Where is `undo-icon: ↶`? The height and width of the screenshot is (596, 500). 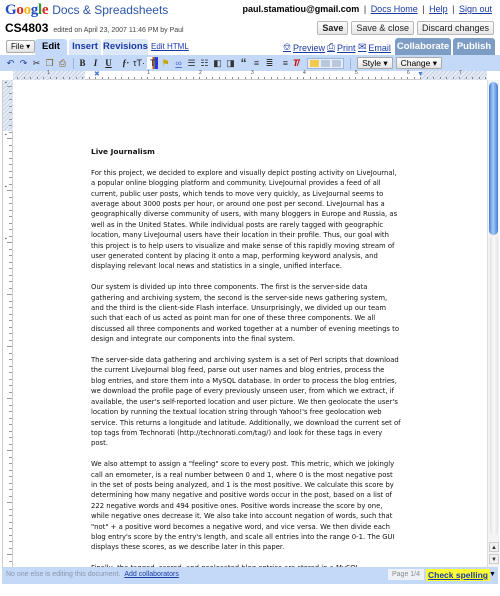
undo-icon: ↶ is located at coordinates (10, 63).